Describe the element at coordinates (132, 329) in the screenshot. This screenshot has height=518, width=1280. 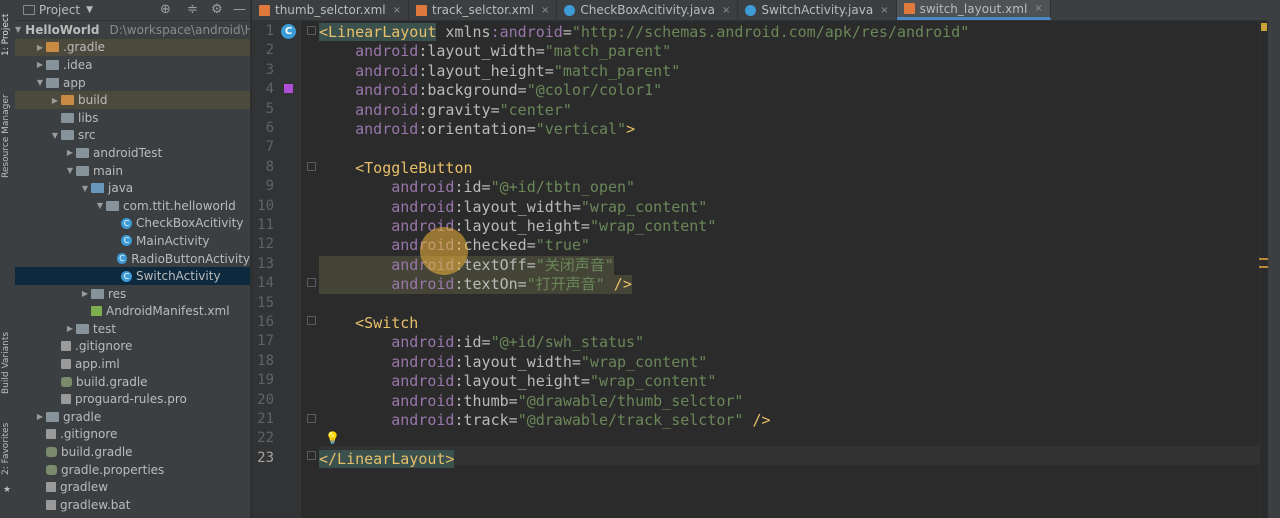
I see `tree-item: ▶ test` at that location.